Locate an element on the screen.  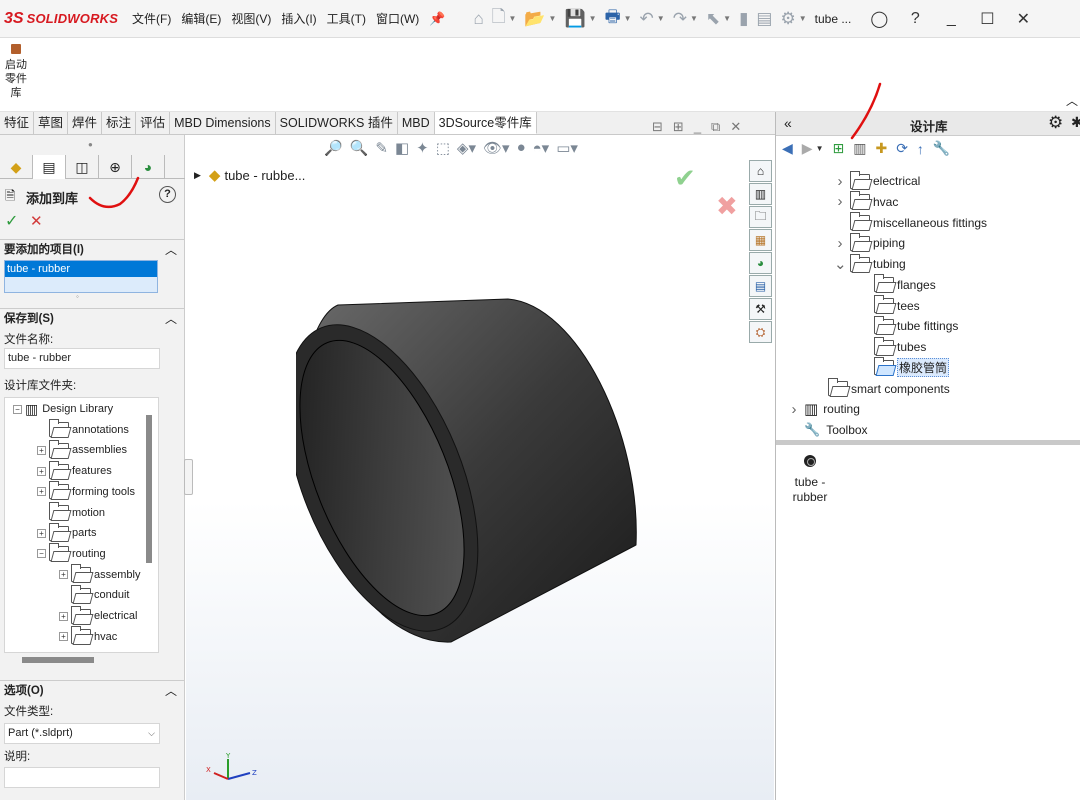
cancel-button: ✕ is located at coordinates (36, 221).